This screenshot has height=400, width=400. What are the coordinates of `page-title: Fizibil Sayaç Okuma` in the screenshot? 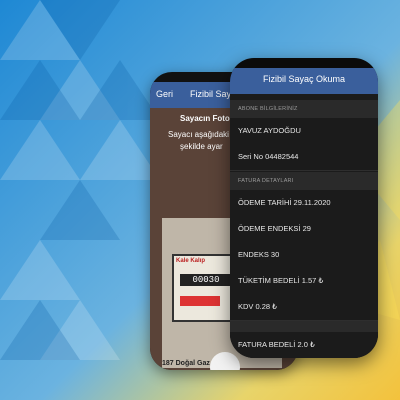 It's located at (304, 79).